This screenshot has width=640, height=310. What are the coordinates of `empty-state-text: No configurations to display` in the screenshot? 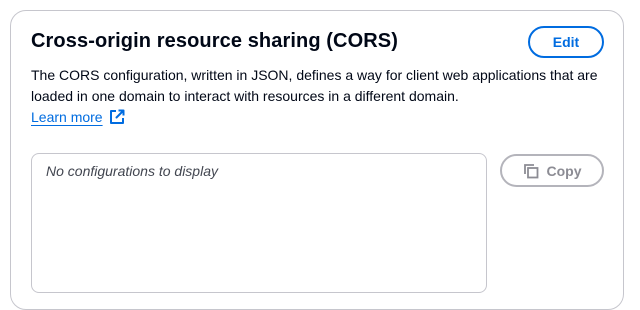 It's located at (132, 171).